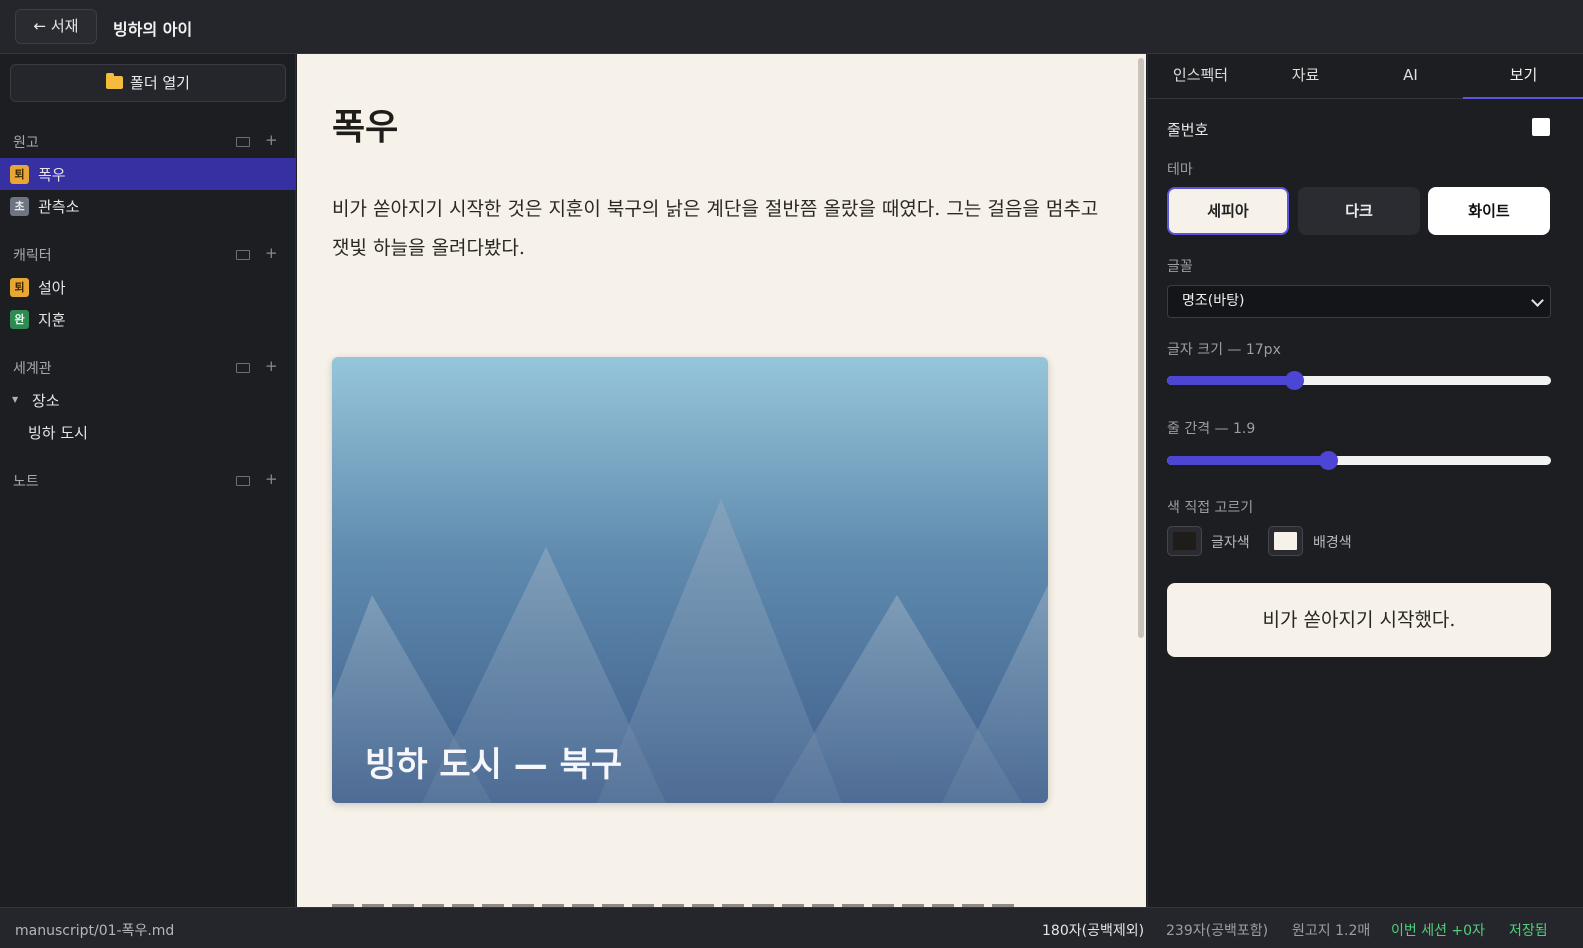 The height and width of the screenshot is (948, 1583). What do you see at coordinates (1331, 931) in the screenshot?
I see `manuscript-page-count: 원고지 1.2매` at bounding box center [1331, 931].